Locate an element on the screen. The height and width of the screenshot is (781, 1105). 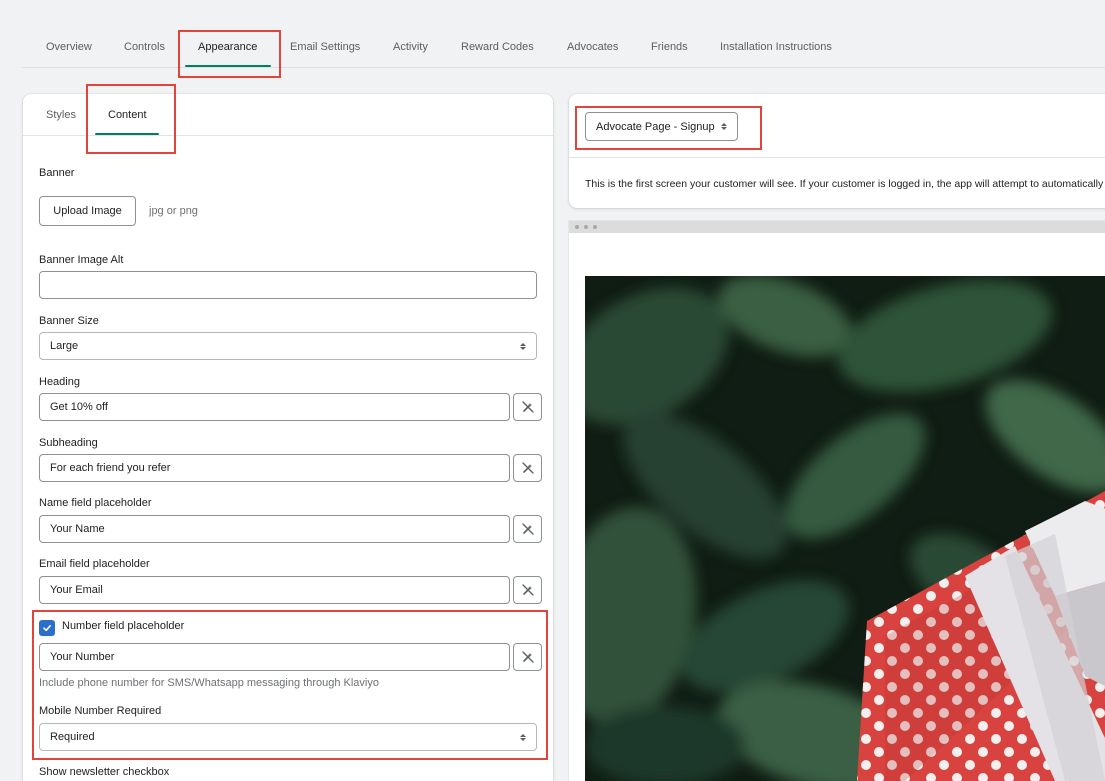
newsletter-label: Show newsletter checkbox is located at coordinates (104, 772).